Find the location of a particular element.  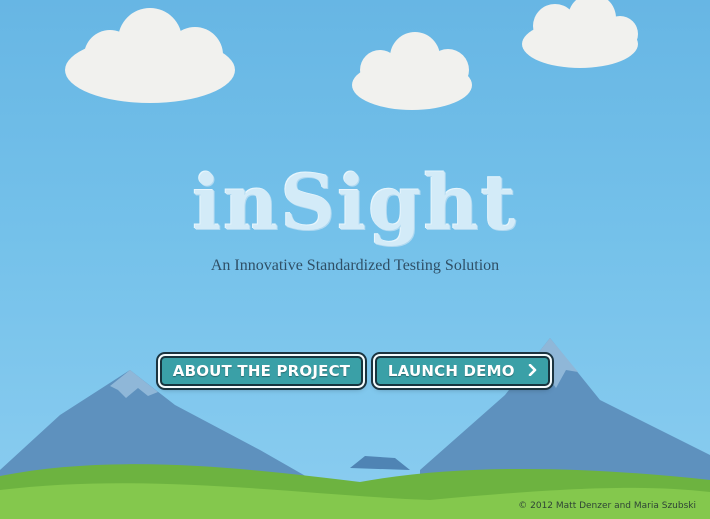

chevron-right-icon is located at coordinates (532, 371).